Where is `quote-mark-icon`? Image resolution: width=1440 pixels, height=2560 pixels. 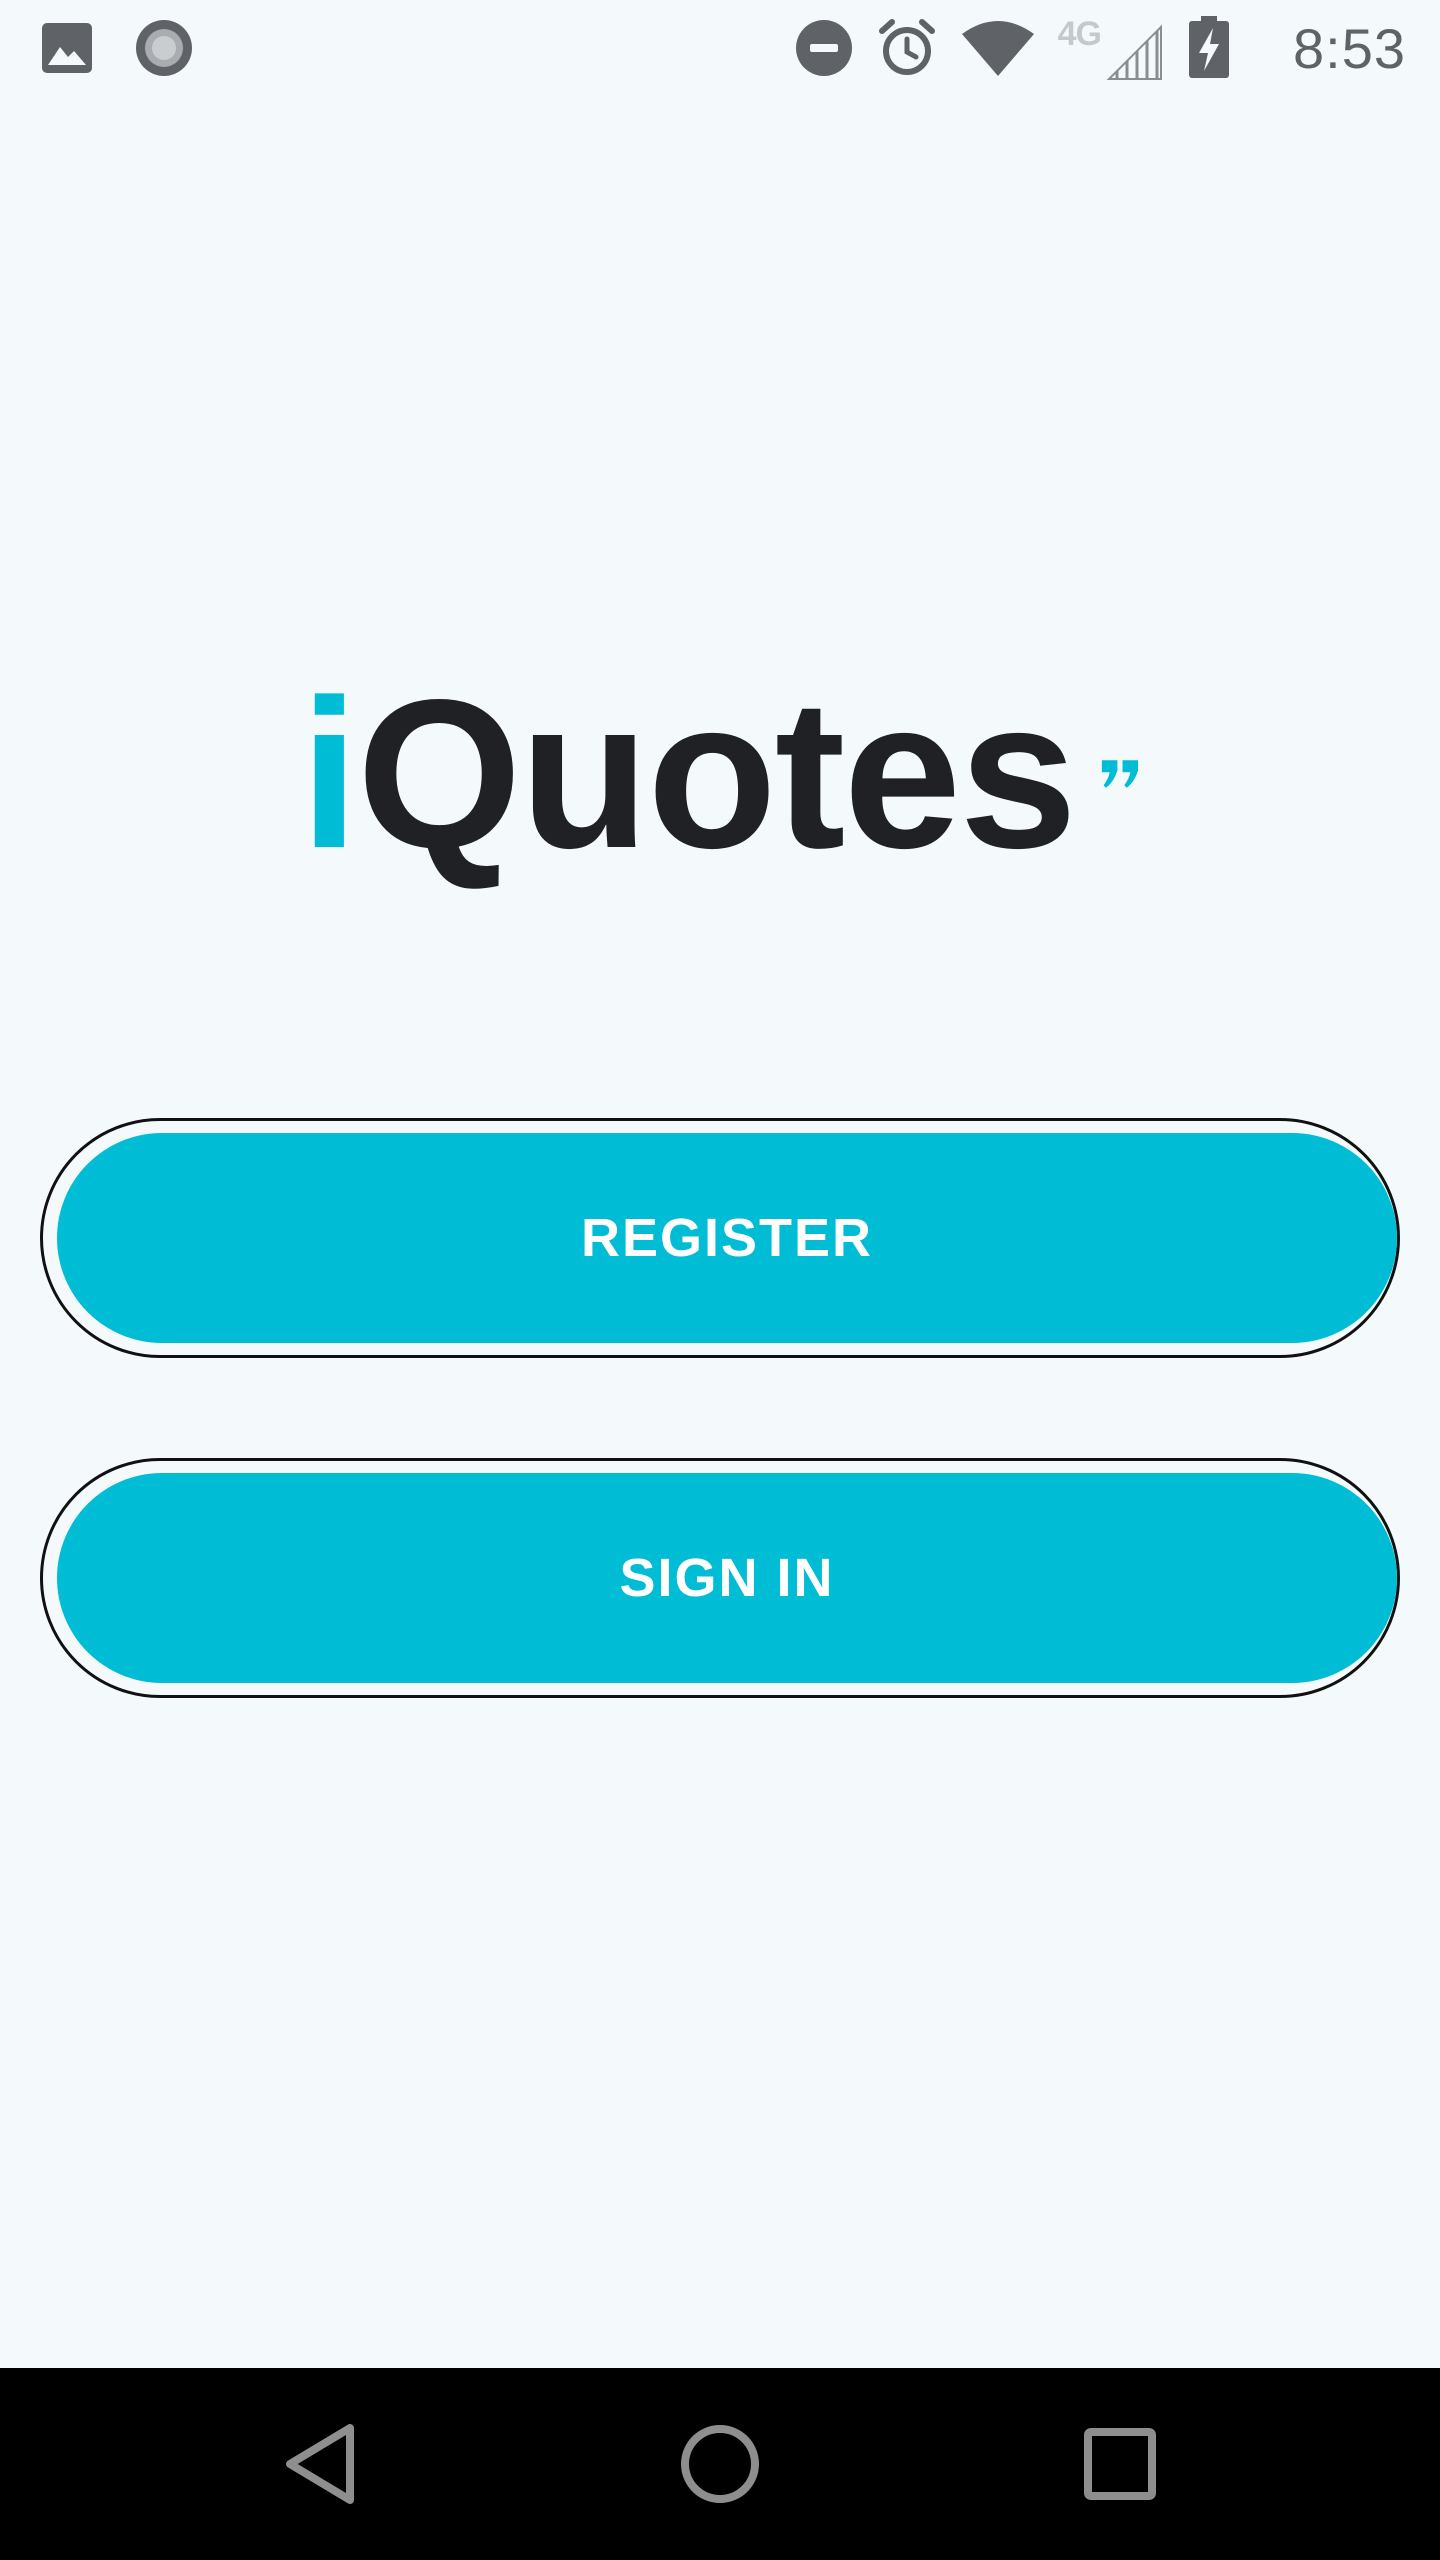 quote-mark-icon is located at coordinates (1120, 774).